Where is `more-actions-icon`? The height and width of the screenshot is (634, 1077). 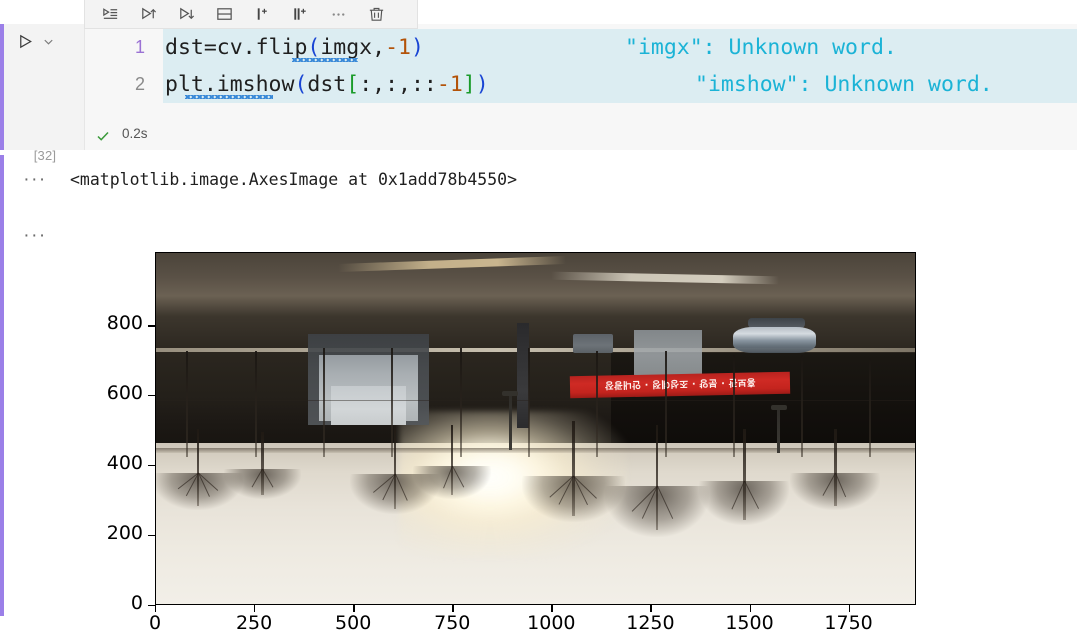 more-actions-icon is located at coordinates (338, 14).